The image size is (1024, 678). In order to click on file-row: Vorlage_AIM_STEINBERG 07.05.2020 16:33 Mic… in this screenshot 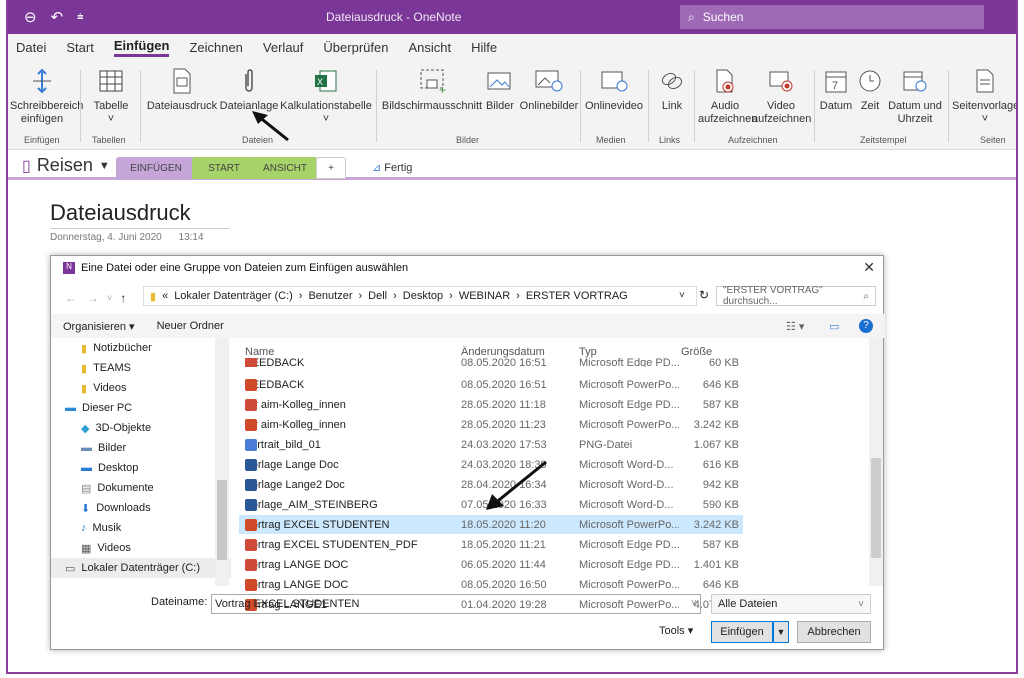, I will do `click(491, 504)`.